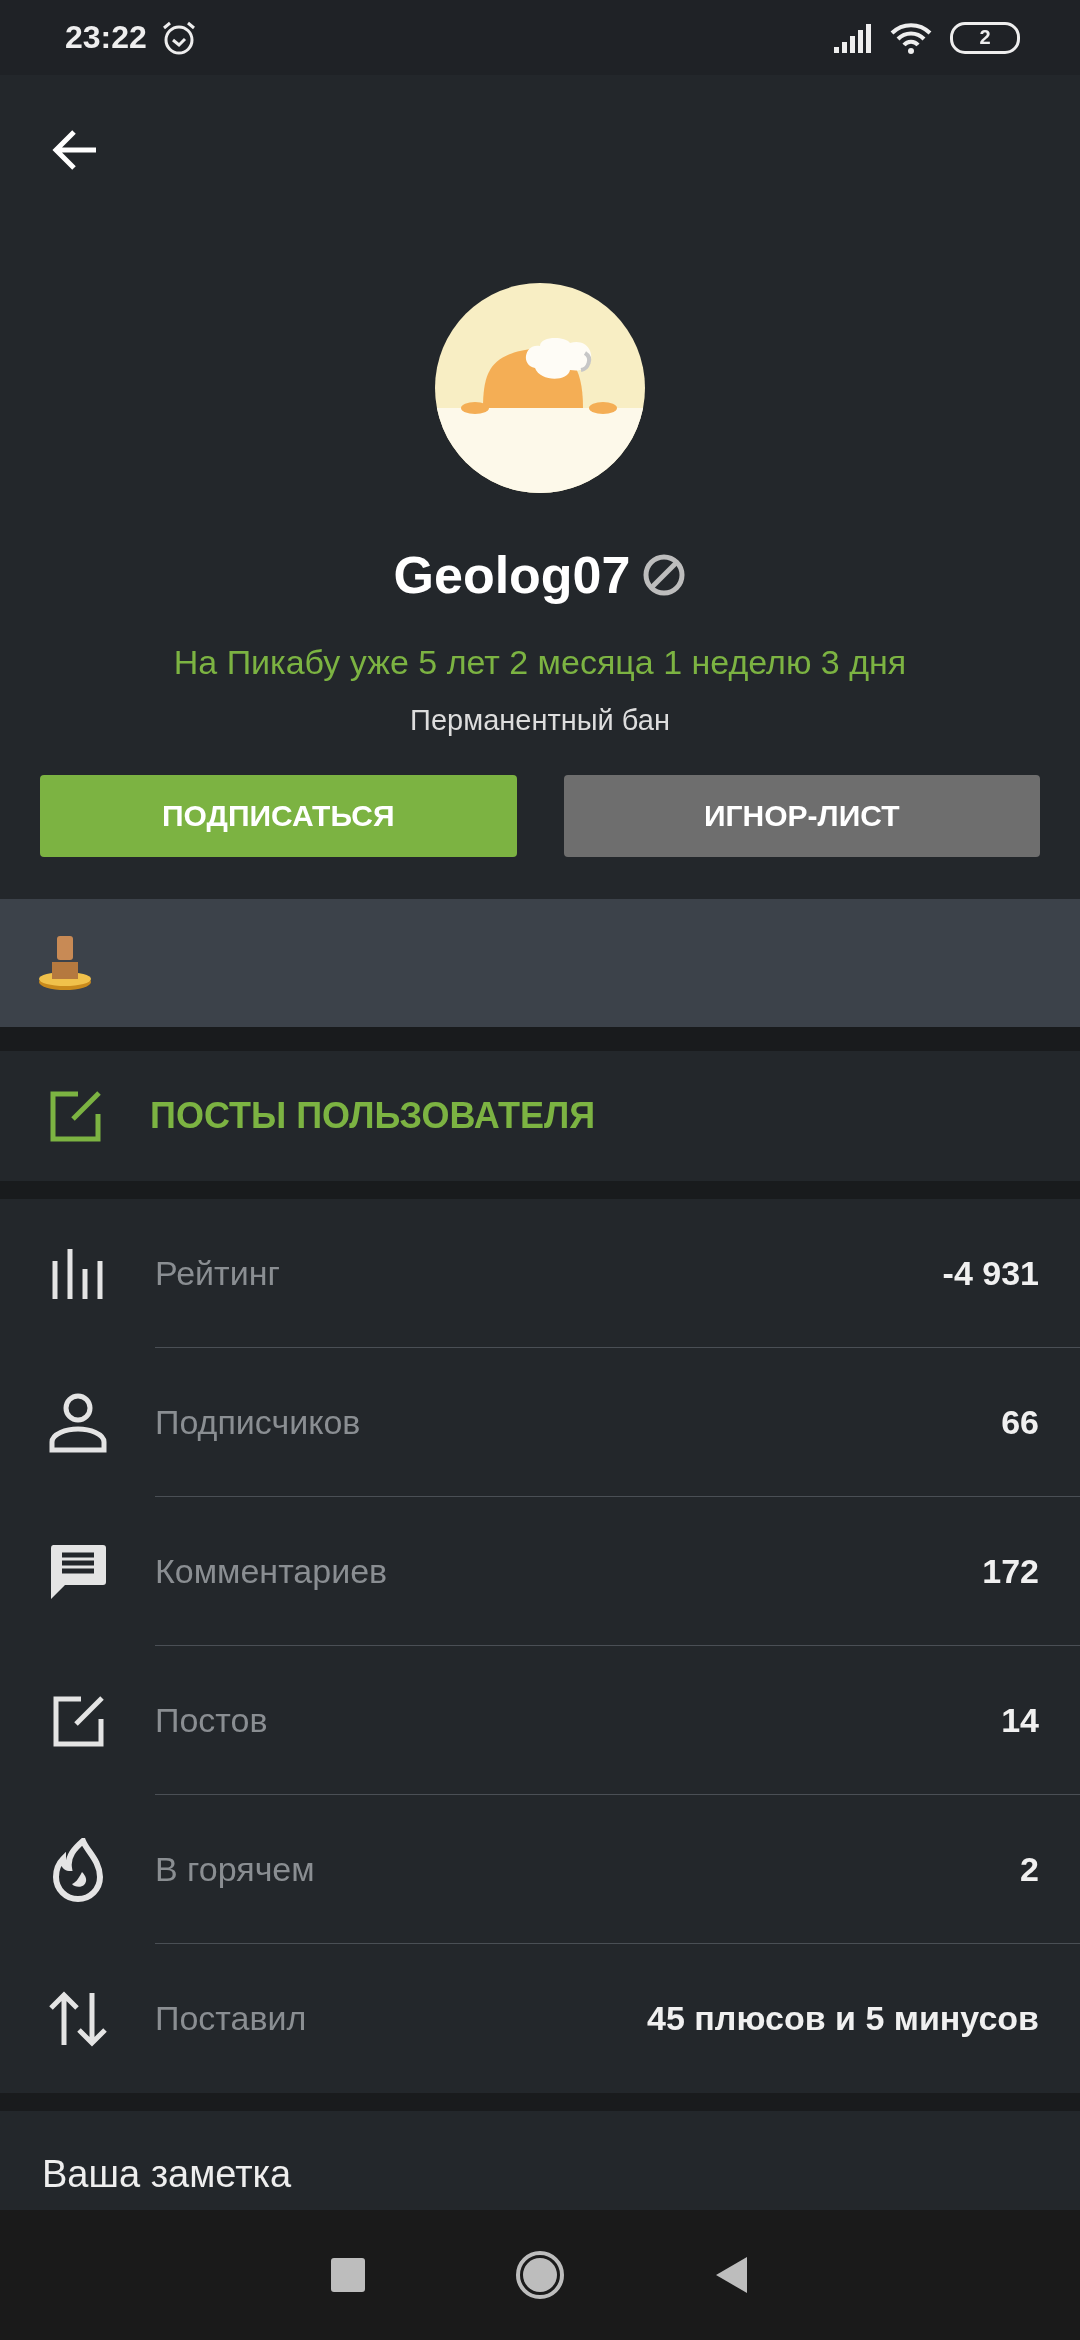 This screenshot has width=1080, height=2340. Describe the element at coordinates (990, 1273) in the screenshot. I see `stat-value: -4 931` at that location.